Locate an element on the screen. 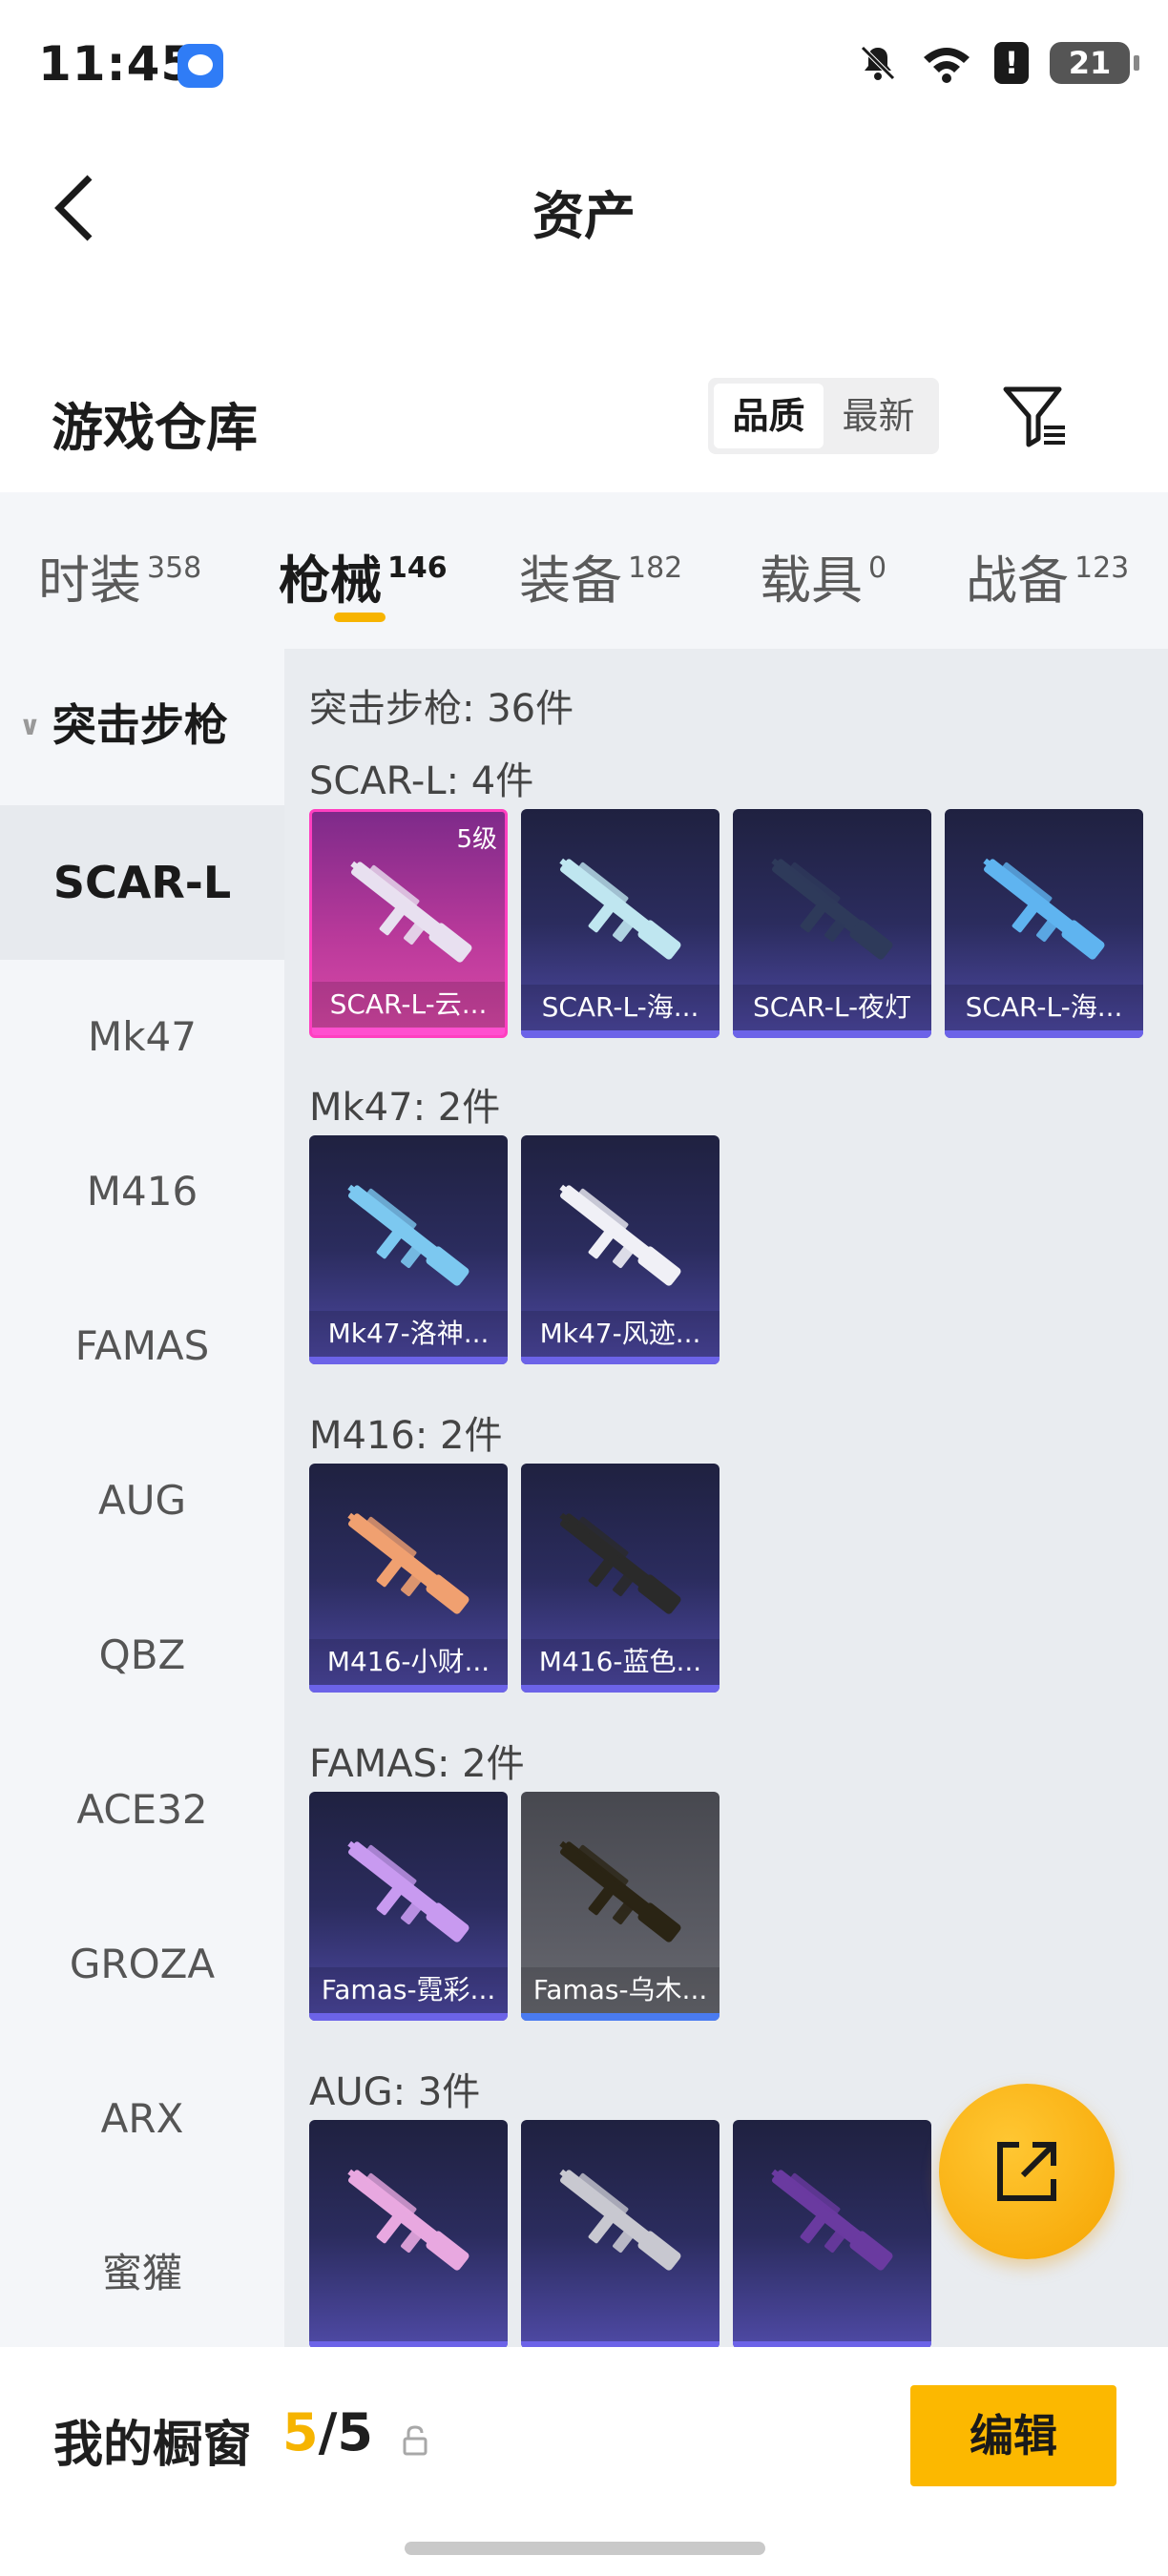 This screenshot has height=2576, width=1168. top-header: 资产 is located at coordinates (584, 205).